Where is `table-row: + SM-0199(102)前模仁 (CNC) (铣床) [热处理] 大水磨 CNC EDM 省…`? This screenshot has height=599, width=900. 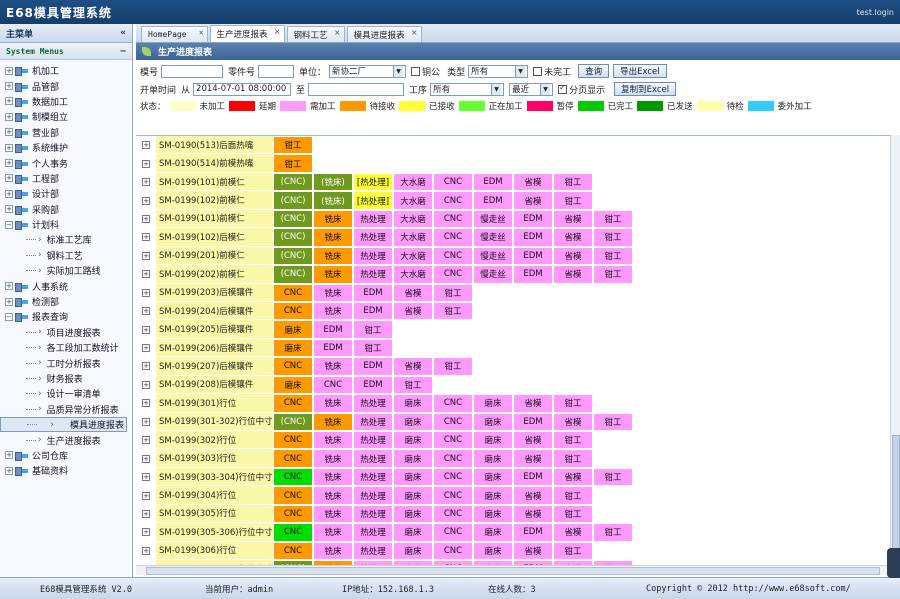 table-row: + SM-0199(102)前模仁 (CNC) (铣床) [热处理] 大水磨 CNC EDM 省… is located at coordinates (513, 200).